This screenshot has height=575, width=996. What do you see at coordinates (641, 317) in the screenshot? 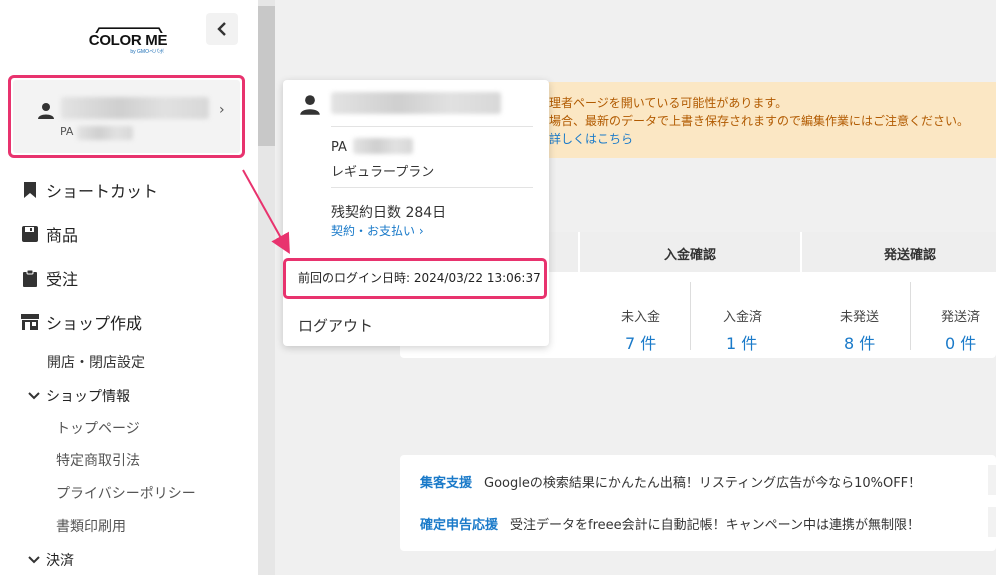
I see `unpaid-label: 未入金` at bounding box center [641, 317].